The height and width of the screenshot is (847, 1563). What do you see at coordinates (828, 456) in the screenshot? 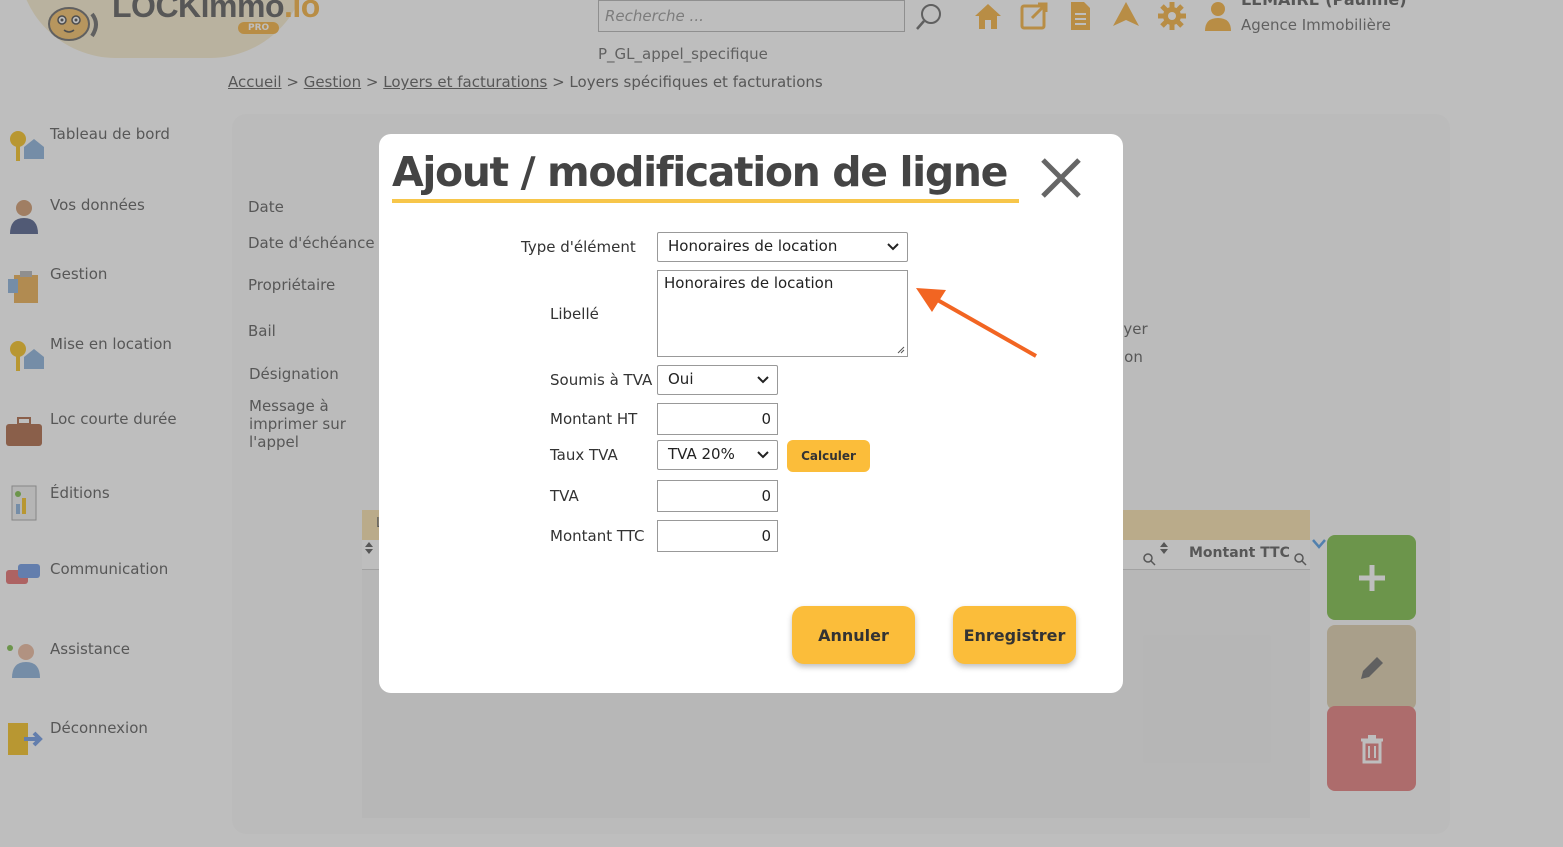
I see `calculer-button: Calculer` at bounding box center [828, 456].